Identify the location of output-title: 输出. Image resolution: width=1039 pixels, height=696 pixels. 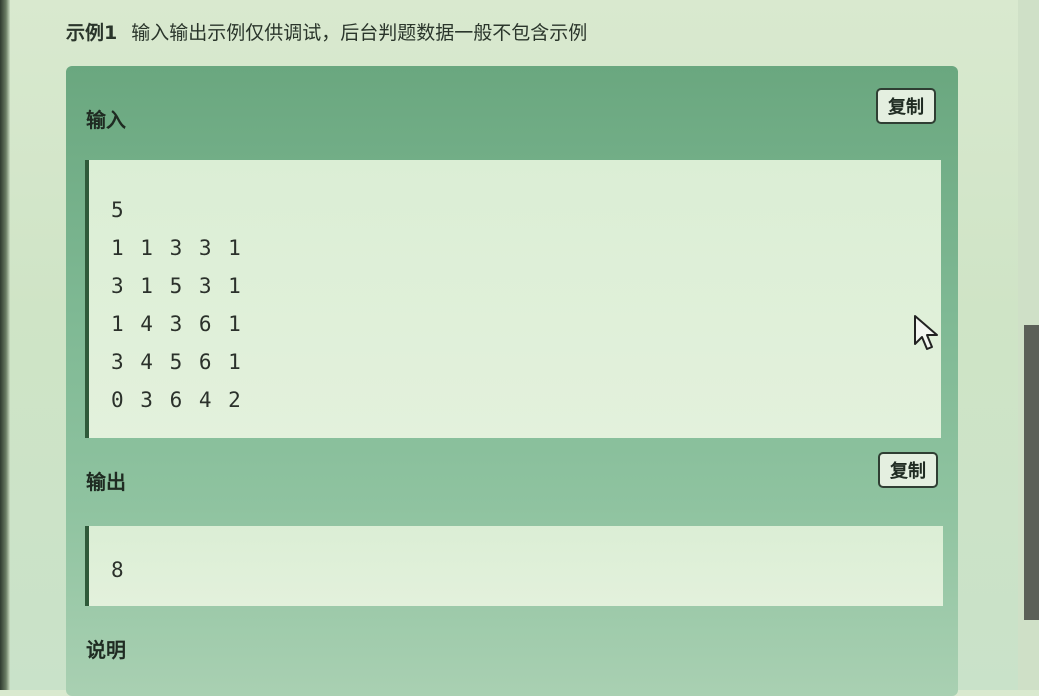
(106, 482).